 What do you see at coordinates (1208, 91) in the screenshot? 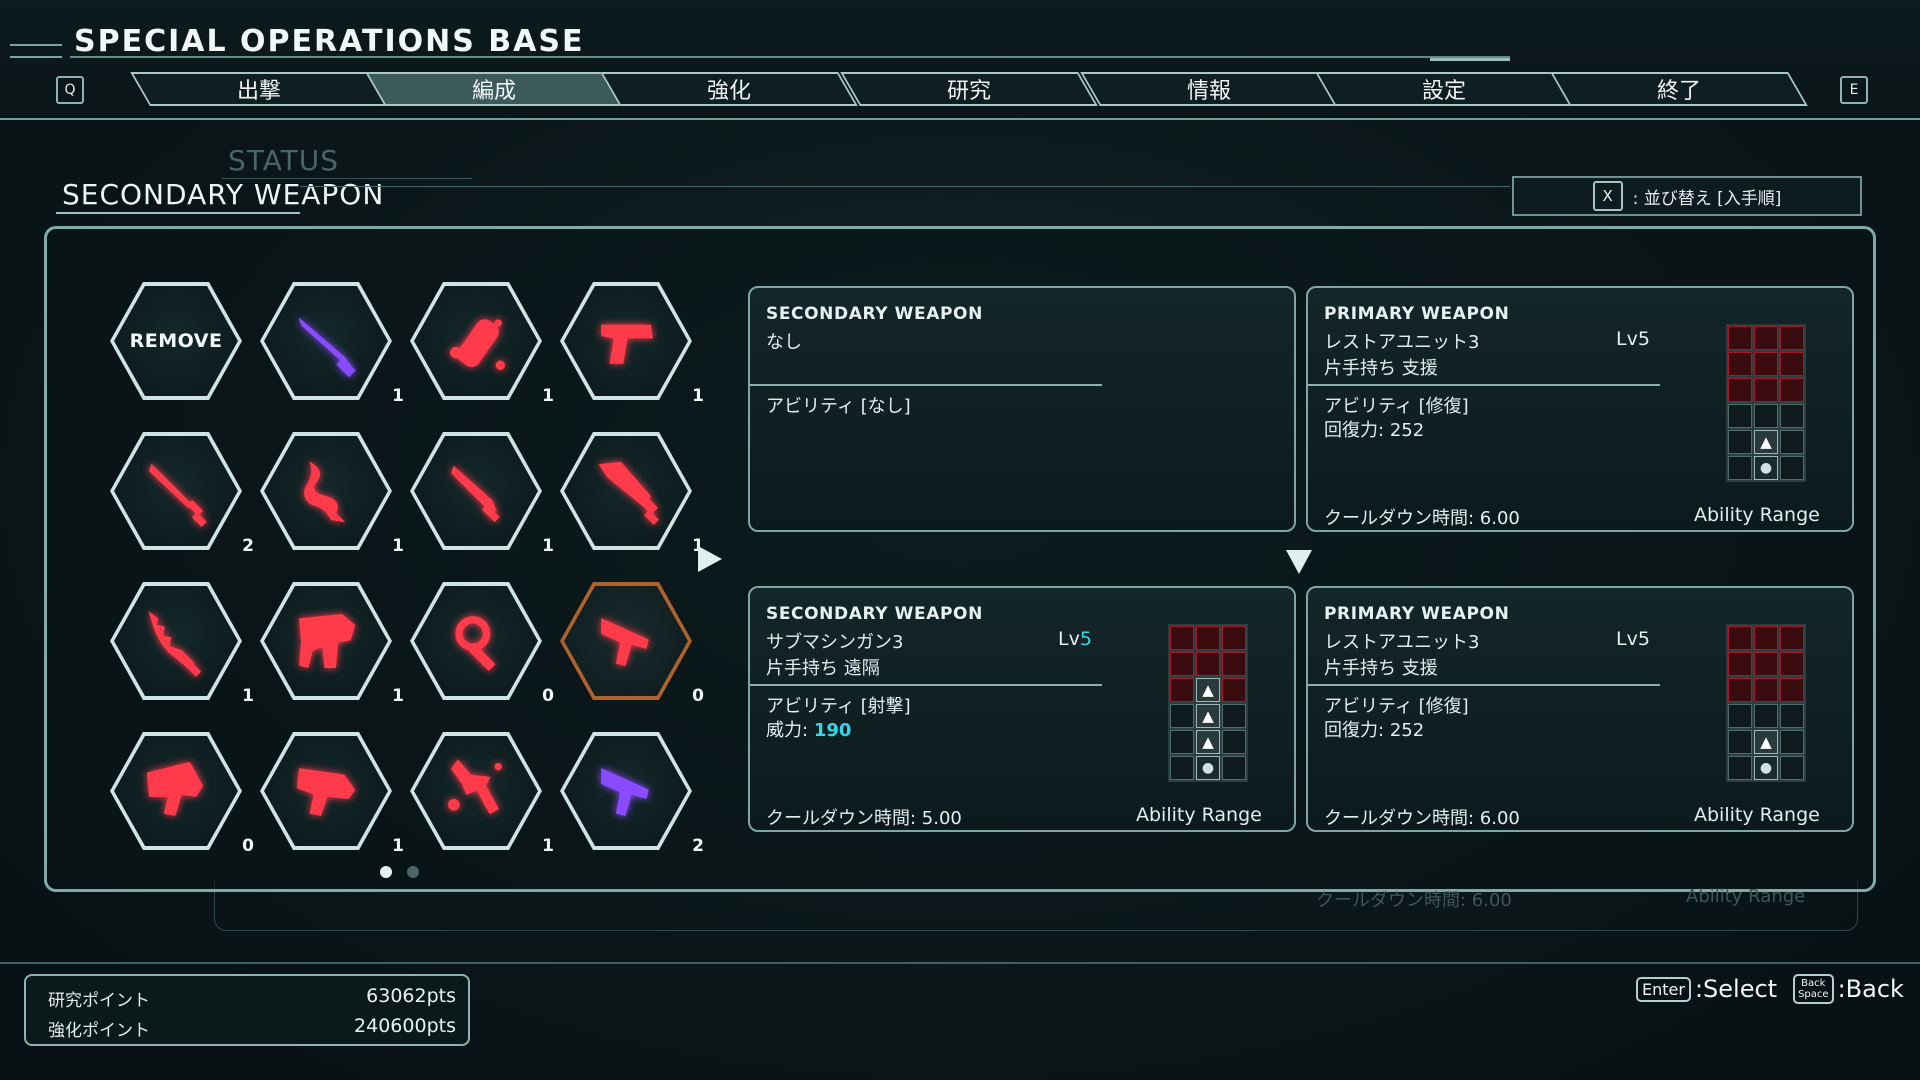
I see `tab-label: 情報` at bounding box center [1208, 91].